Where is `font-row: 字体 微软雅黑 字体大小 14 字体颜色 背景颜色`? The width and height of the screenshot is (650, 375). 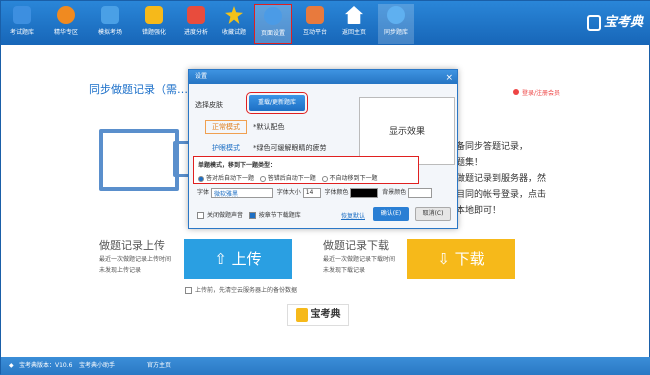
font-row: 字体 微软雅黑 字体大小 14 字体颜色 背景颜色 is located at coordinates (326, 192).